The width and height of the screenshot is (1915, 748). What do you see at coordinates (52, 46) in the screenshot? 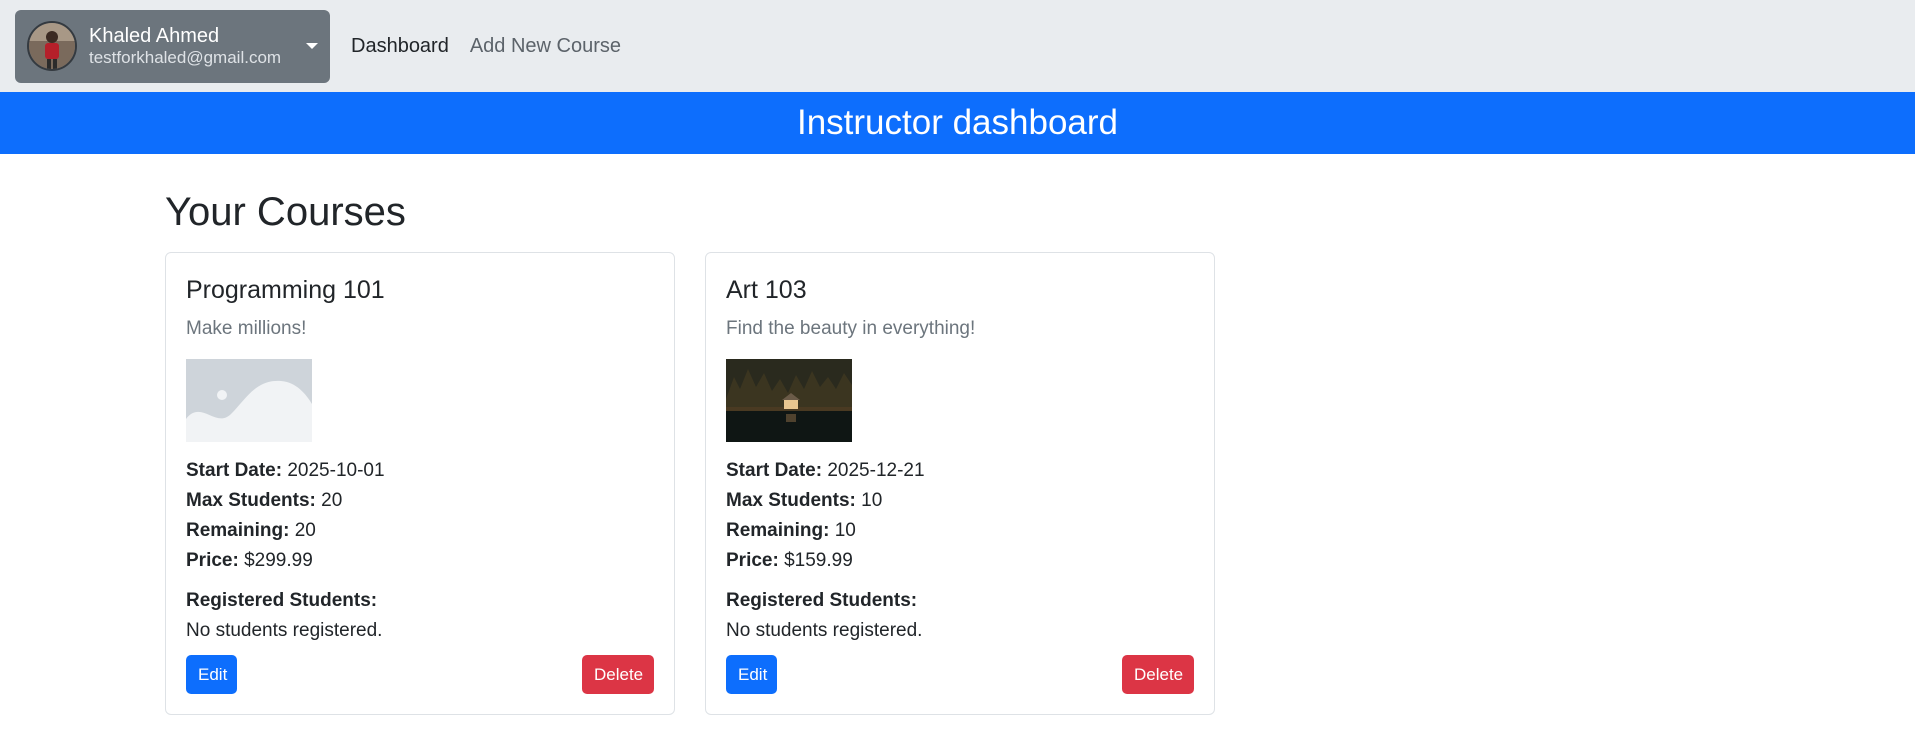
I see `avatar` at bounding box center [52, 46].